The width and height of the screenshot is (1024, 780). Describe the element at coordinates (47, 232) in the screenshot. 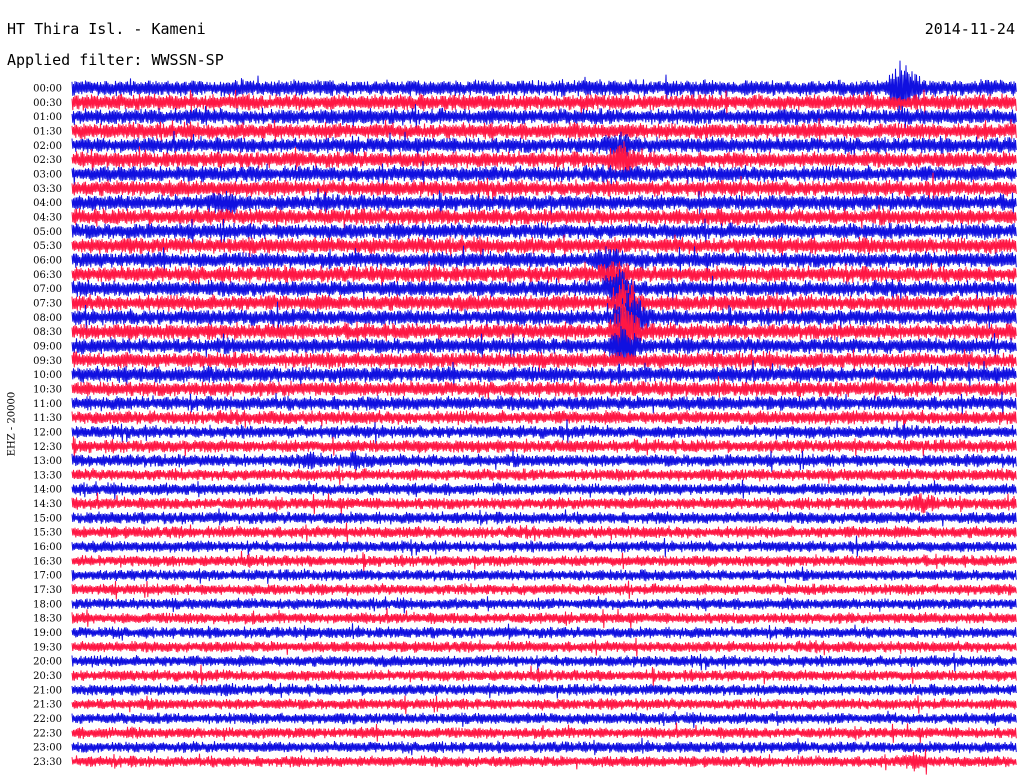

I see `row-label-0500: 05:00` at that location.